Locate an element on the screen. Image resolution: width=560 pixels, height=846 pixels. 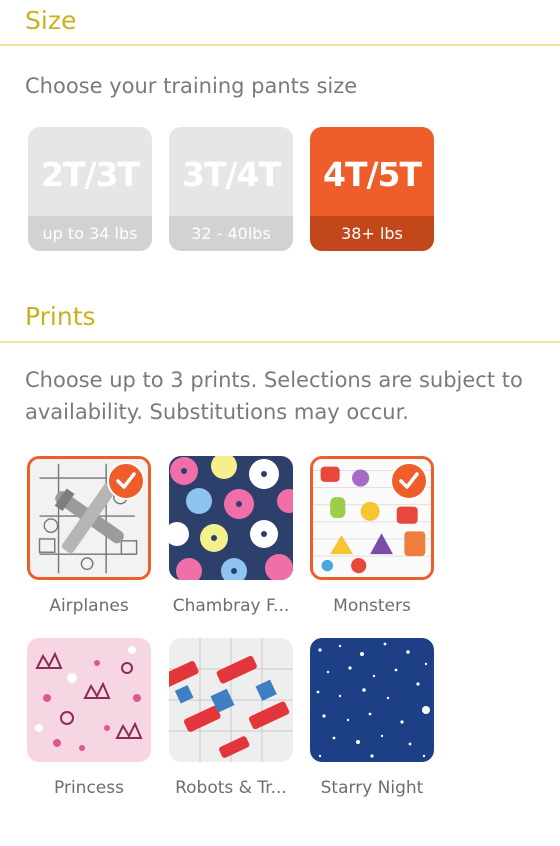
size-option-3t4t: 3T/4T 32 - 40lbs is located at coordinates (231, 189).